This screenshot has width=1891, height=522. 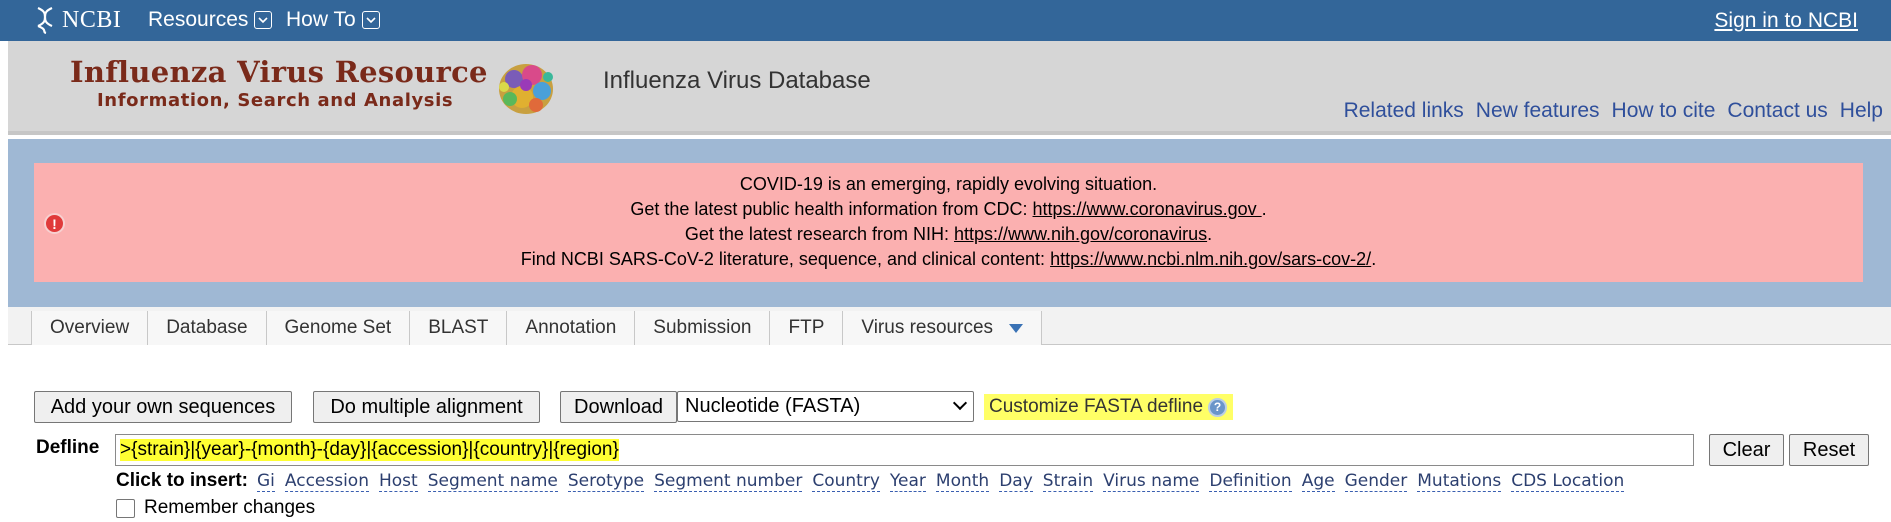 I want to click on reset-button: Reset, so click(x=1829, y=450).